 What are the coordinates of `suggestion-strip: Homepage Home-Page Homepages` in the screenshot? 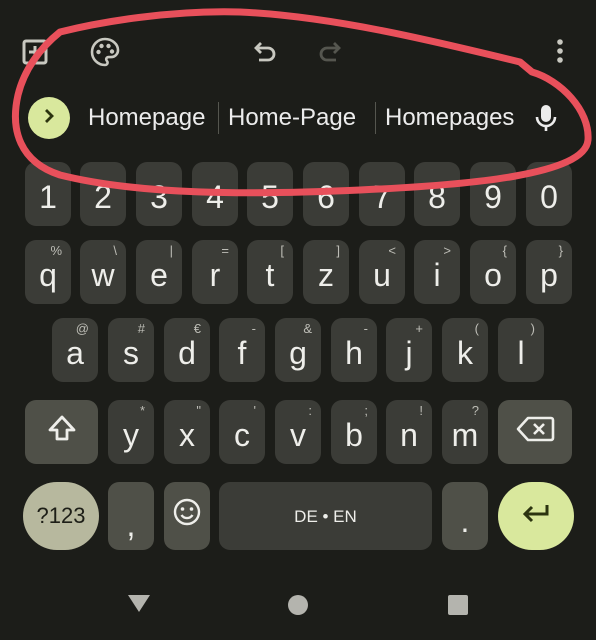 It's located at (298, 118).